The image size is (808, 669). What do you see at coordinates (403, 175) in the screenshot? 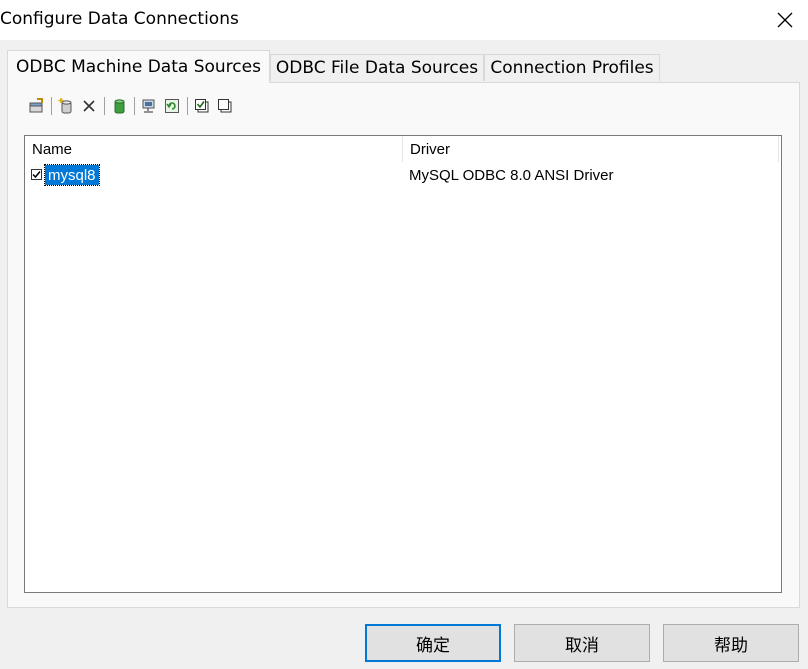
I see `list-item: mysql8 MySQL ODBC 8.0 ANSI Driver` at bounding box center [403, 175].